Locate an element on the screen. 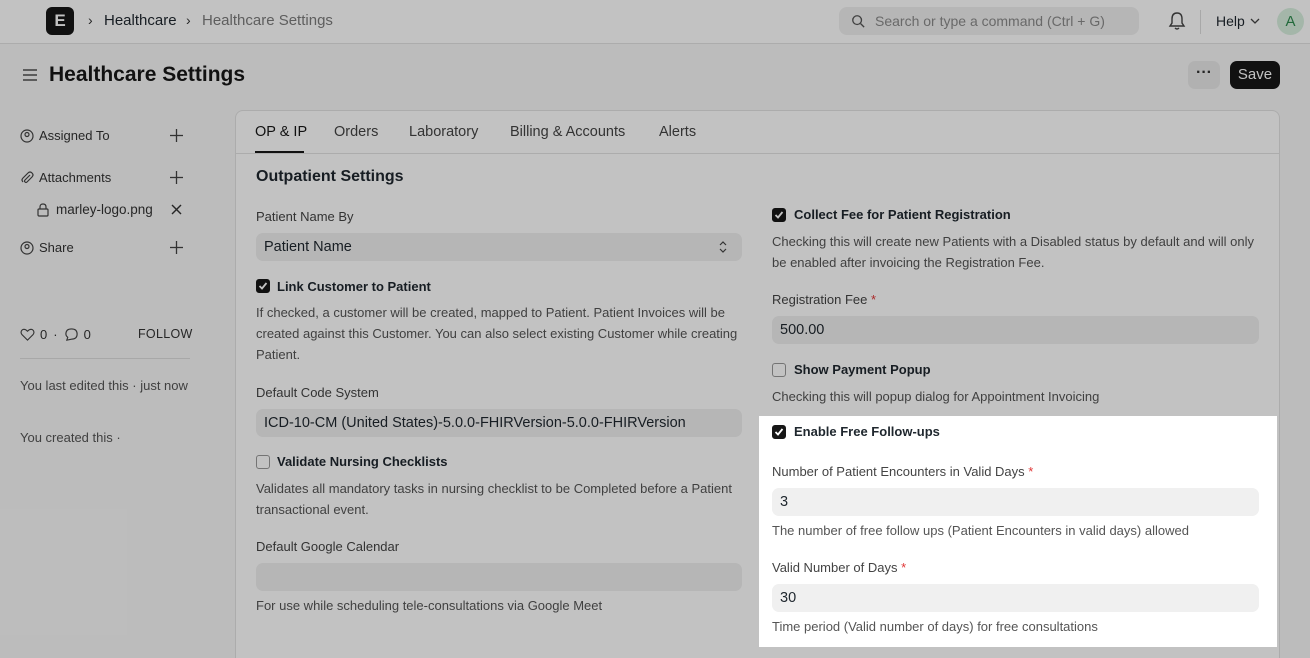 This screenshot has width=1310, height=658. breadcrumb-healthcare: Healthcare is located at coordinates (140, 20).